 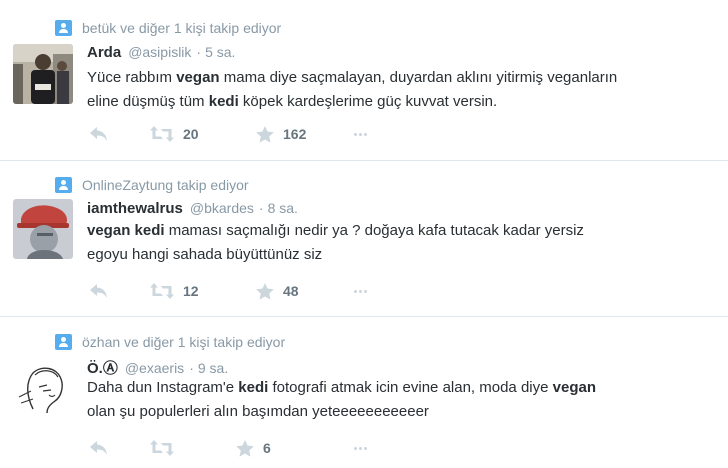 What do you see at coordinates (182, 28) in the screenshot?
I see `social-context-text: betük ve diğer 1 kişi takip ediyor` at bounding box center [182, 28].